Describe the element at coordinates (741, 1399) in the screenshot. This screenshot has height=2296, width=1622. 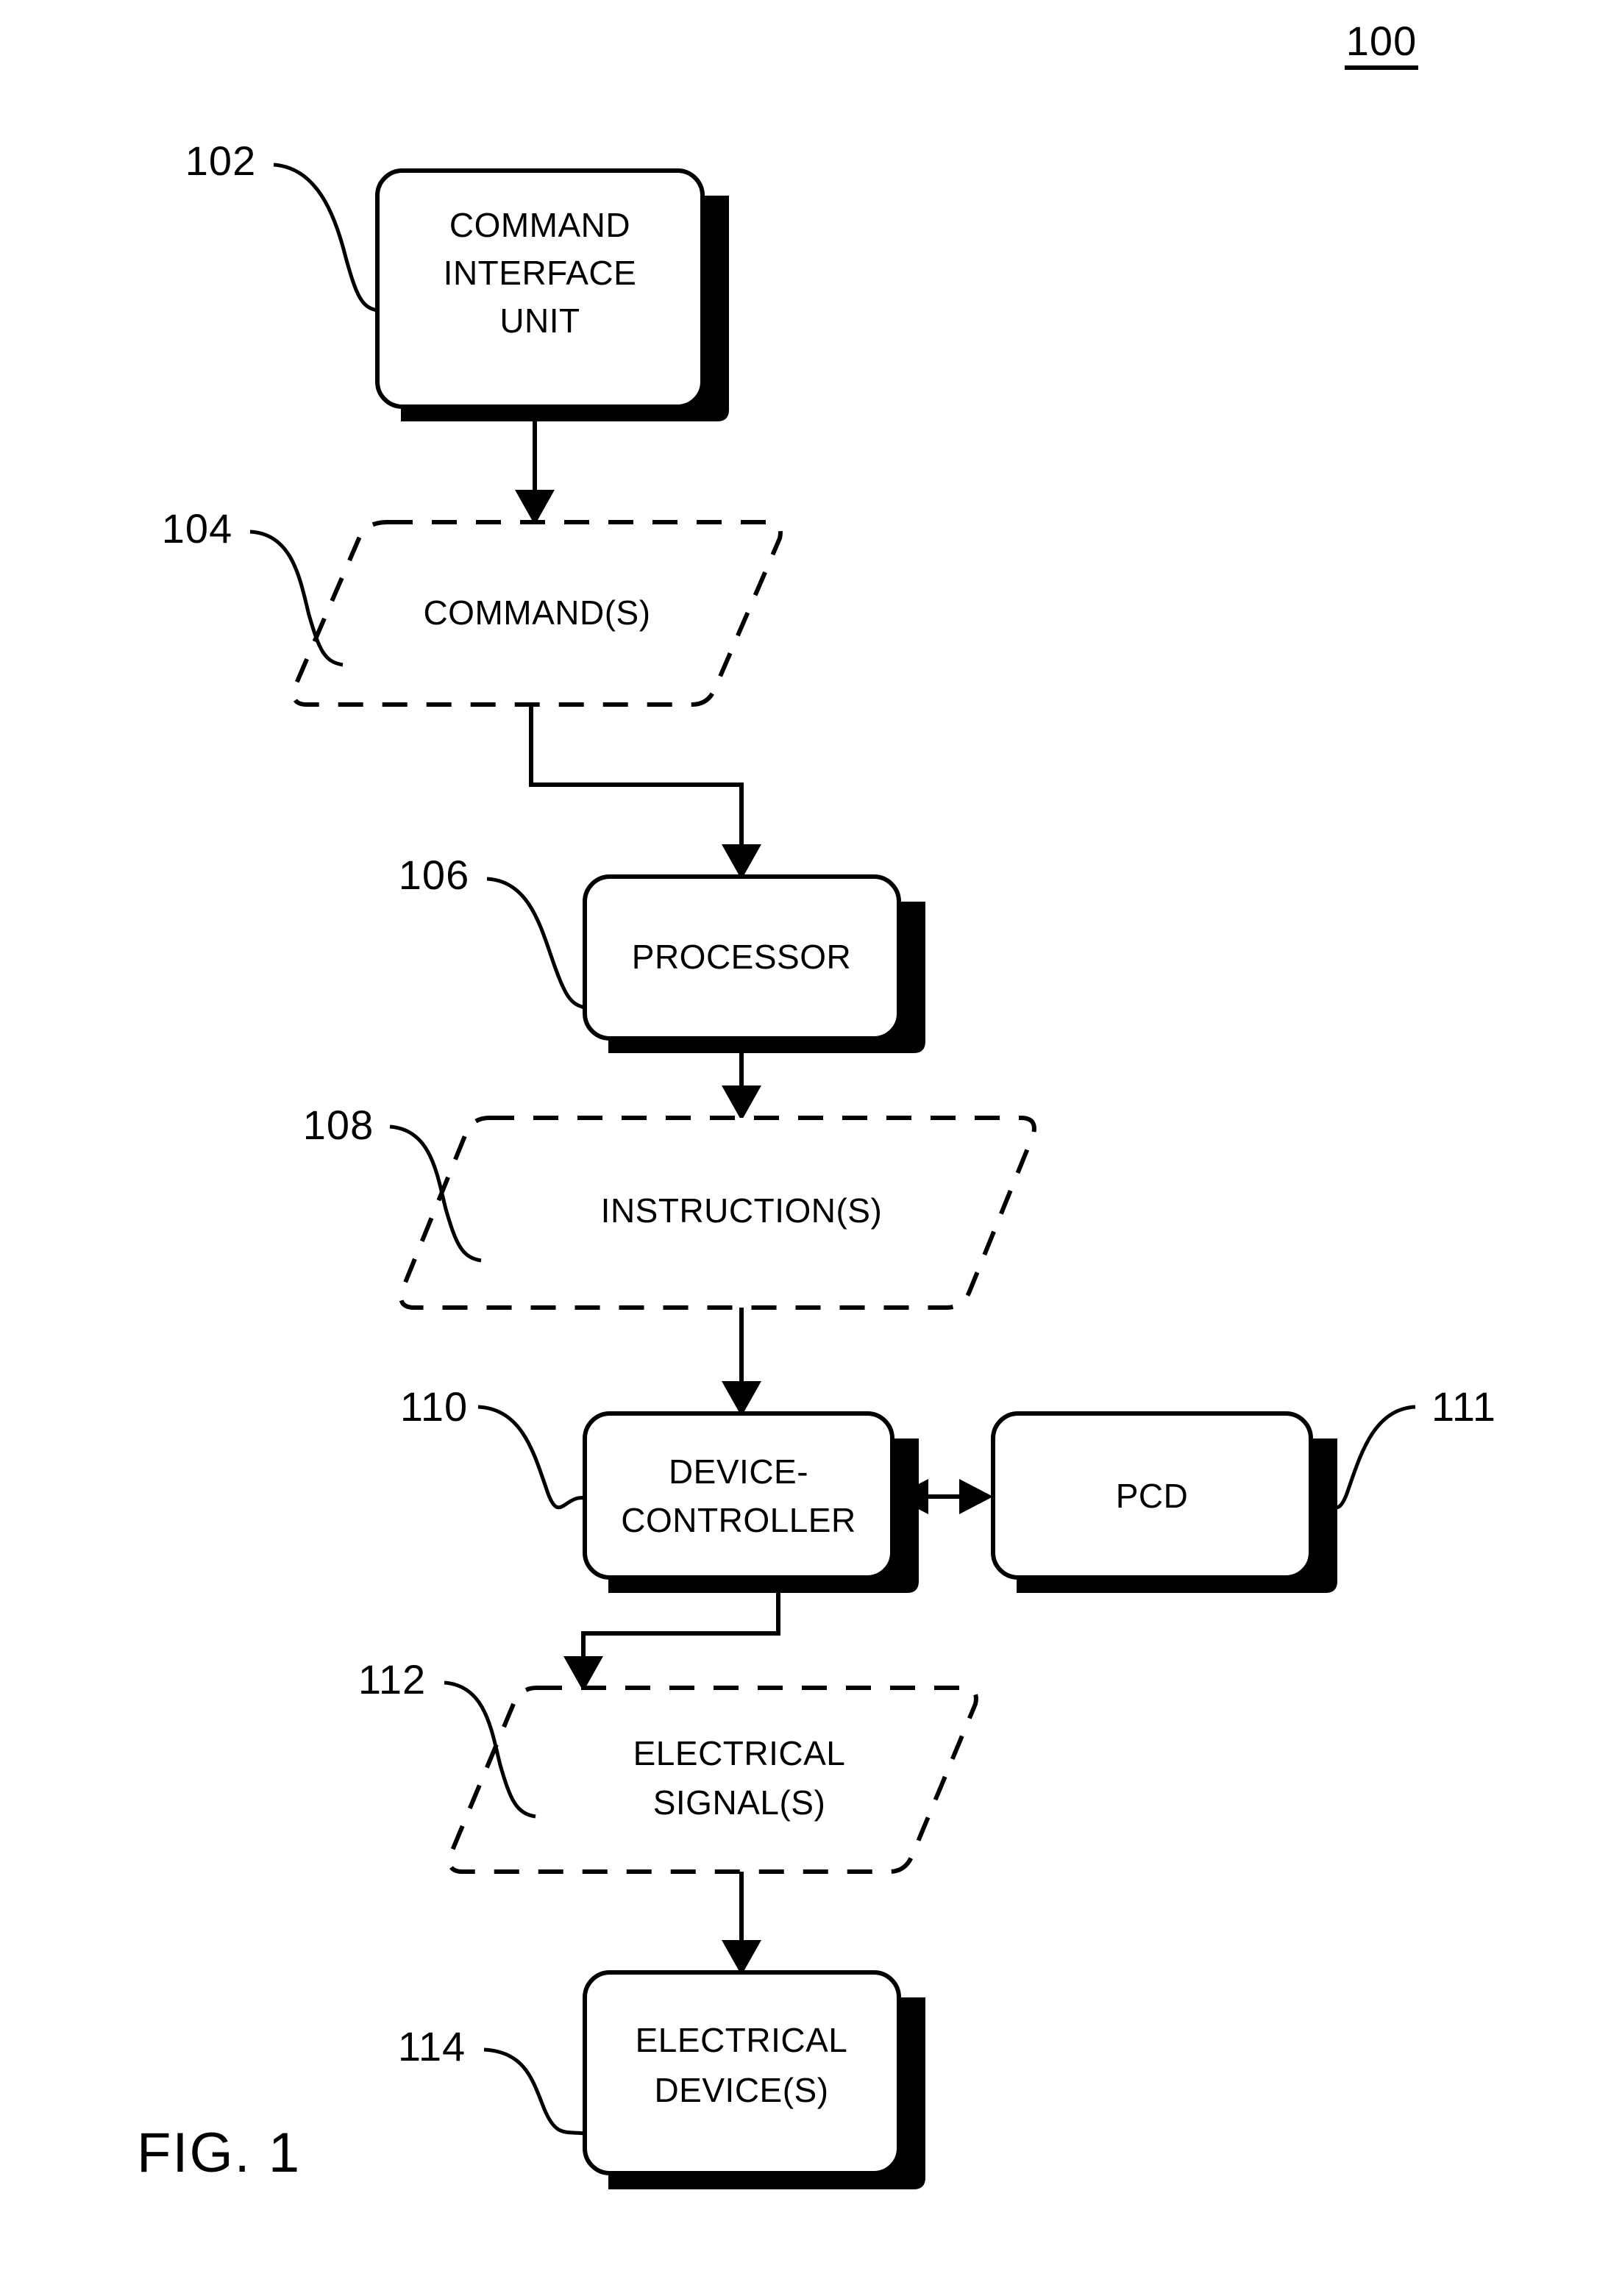
I see `arrowhead-instructions-device-controller` at that location.